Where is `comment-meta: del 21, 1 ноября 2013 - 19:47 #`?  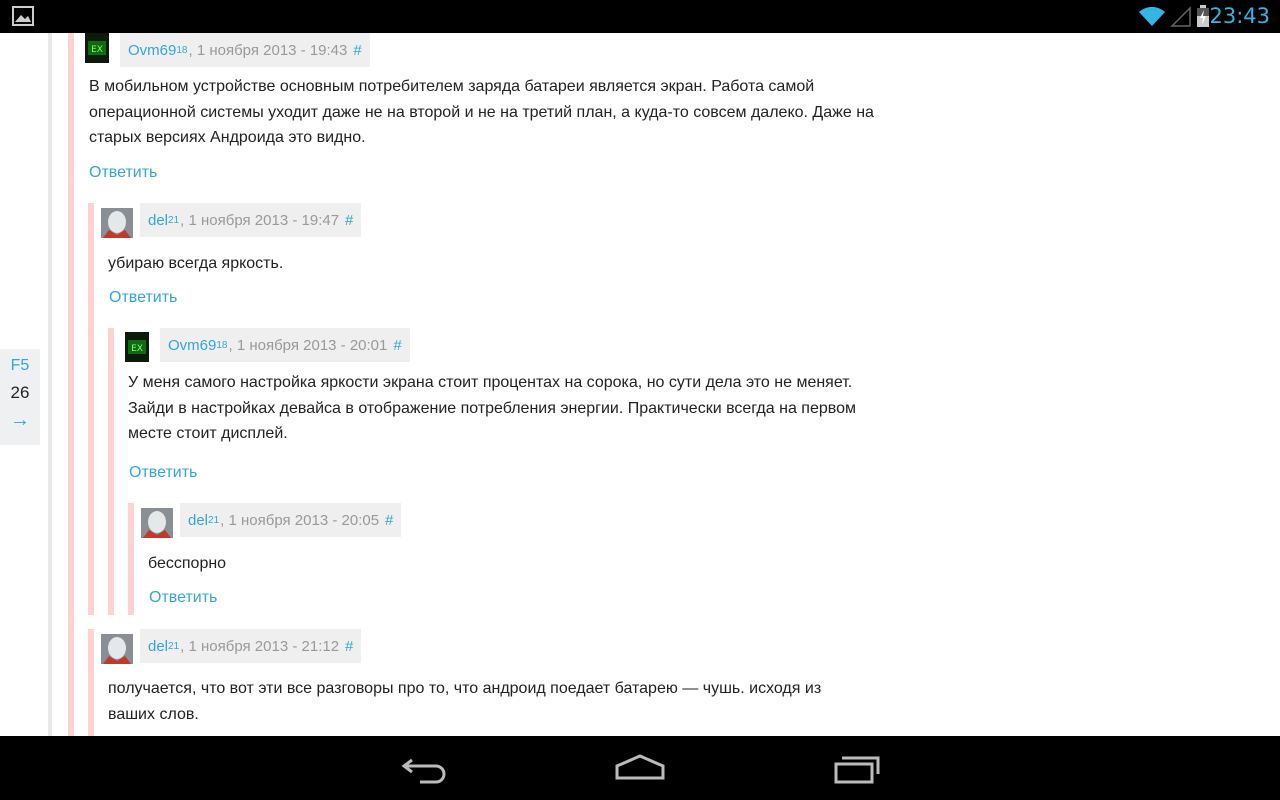
comment-meta: del 21, 1 ноября 2013 - 19:47 # is located at coordinates (251, 220).